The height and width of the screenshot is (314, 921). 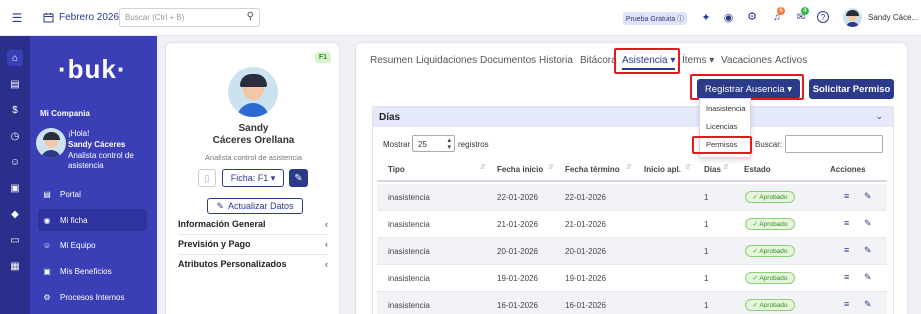 I want to click on profile-avatar, so click(x=253, y=92).